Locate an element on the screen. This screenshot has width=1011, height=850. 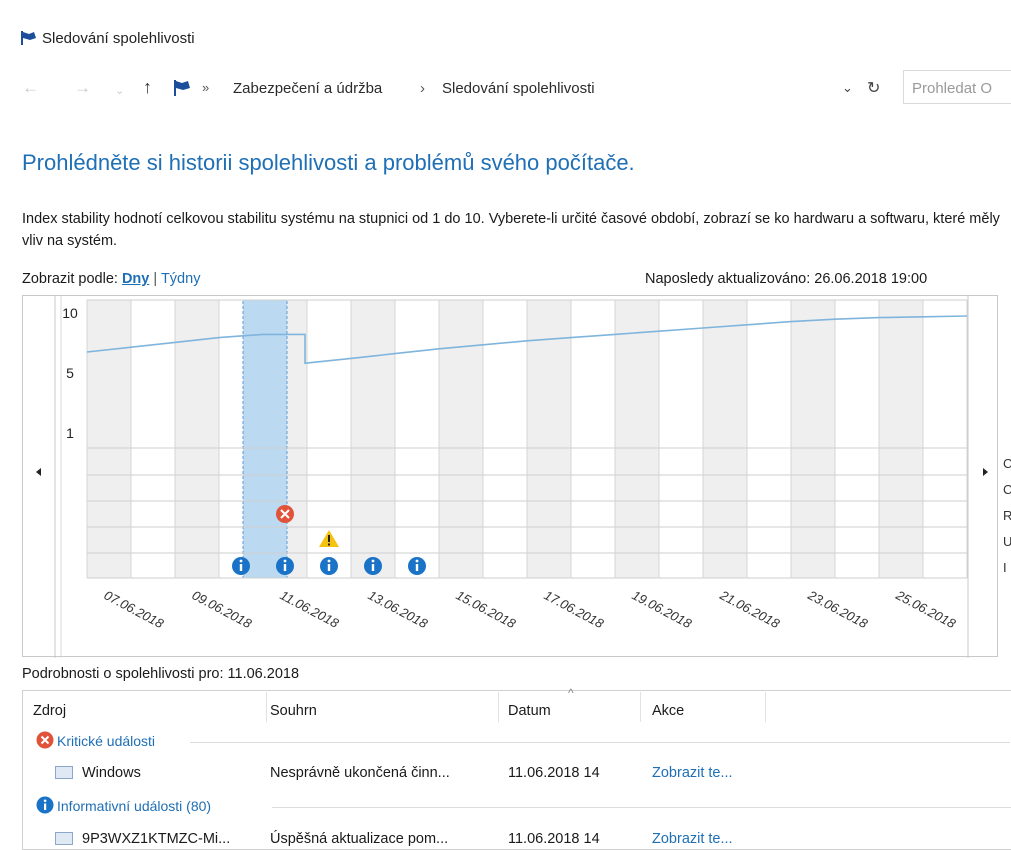
breadcrumb-reliability-monitor: Sledování spolehlivosti is located at coordinates (518, 88).